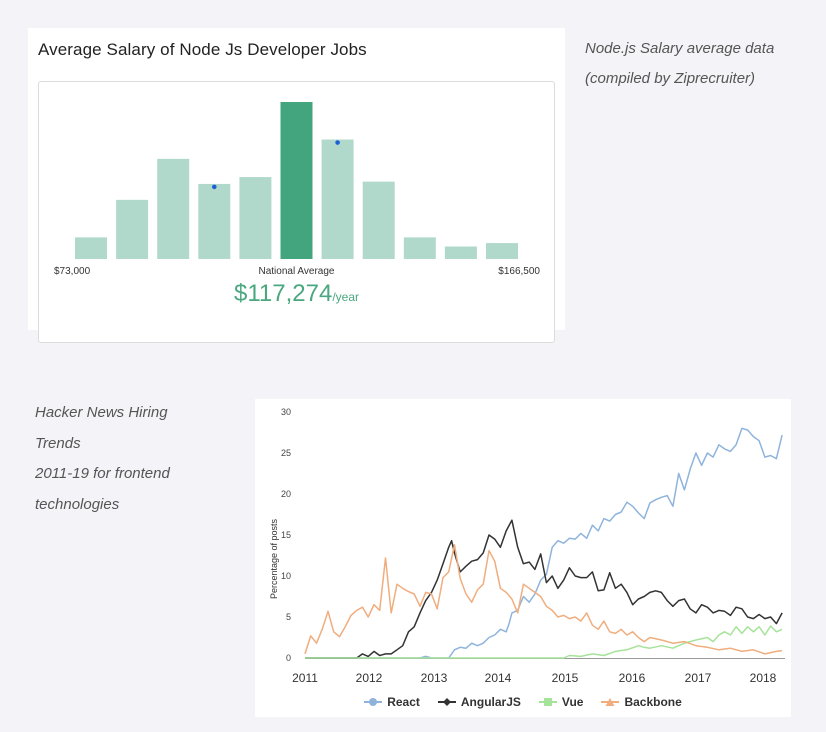  I want to click on series-line-angularjs, so click(544, 589).